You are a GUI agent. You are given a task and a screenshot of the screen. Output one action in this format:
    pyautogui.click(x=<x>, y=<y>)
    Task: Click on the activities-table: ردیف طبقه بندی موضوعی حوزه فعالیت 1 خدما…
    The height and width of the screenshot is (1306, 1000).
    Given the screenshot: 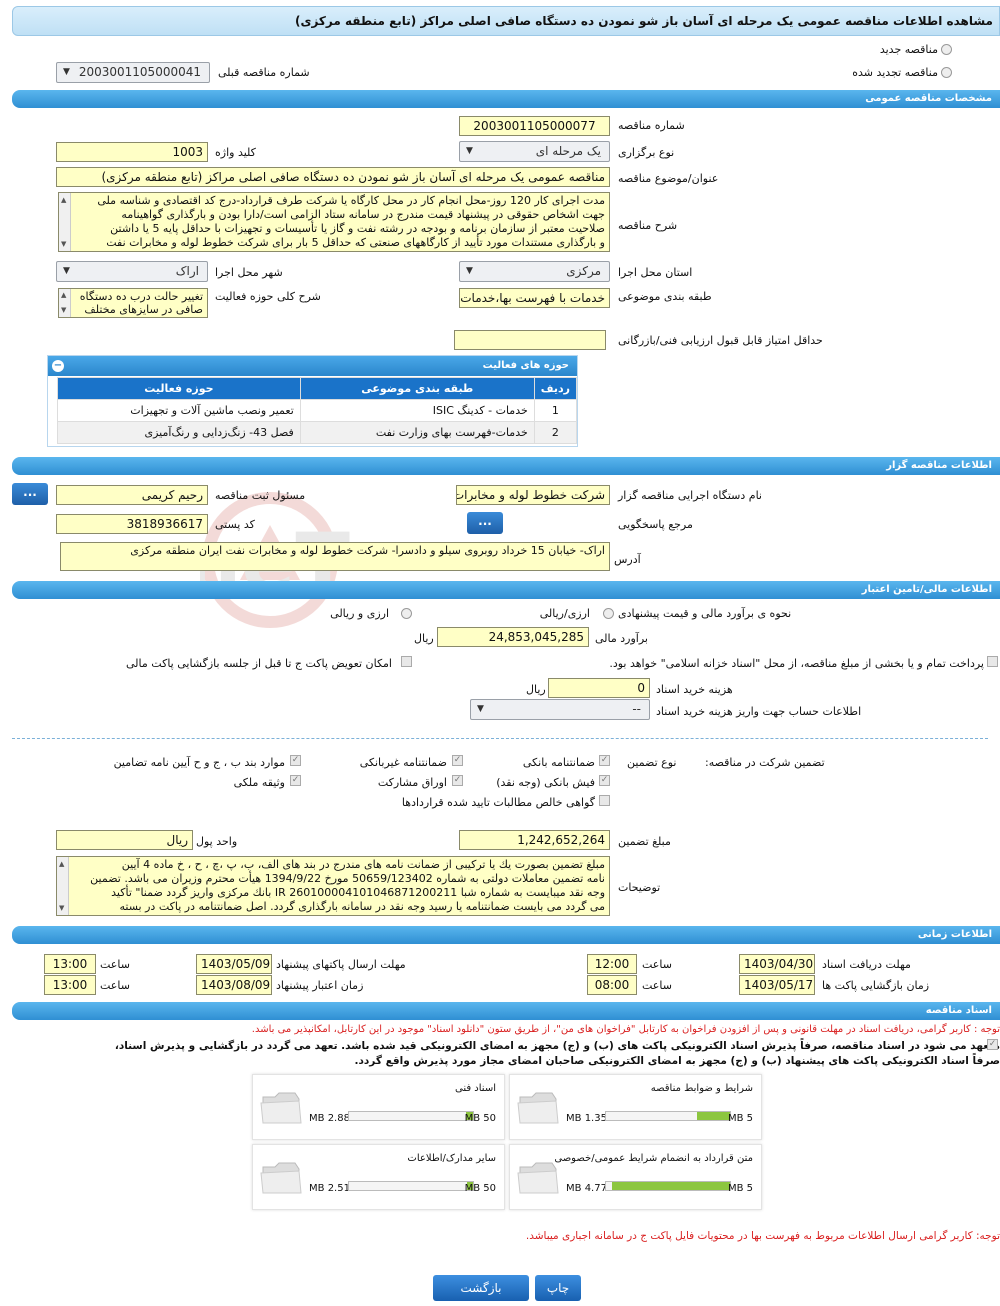 What is the action you would take?
    pyautogui.click(x=317, y=410)
    